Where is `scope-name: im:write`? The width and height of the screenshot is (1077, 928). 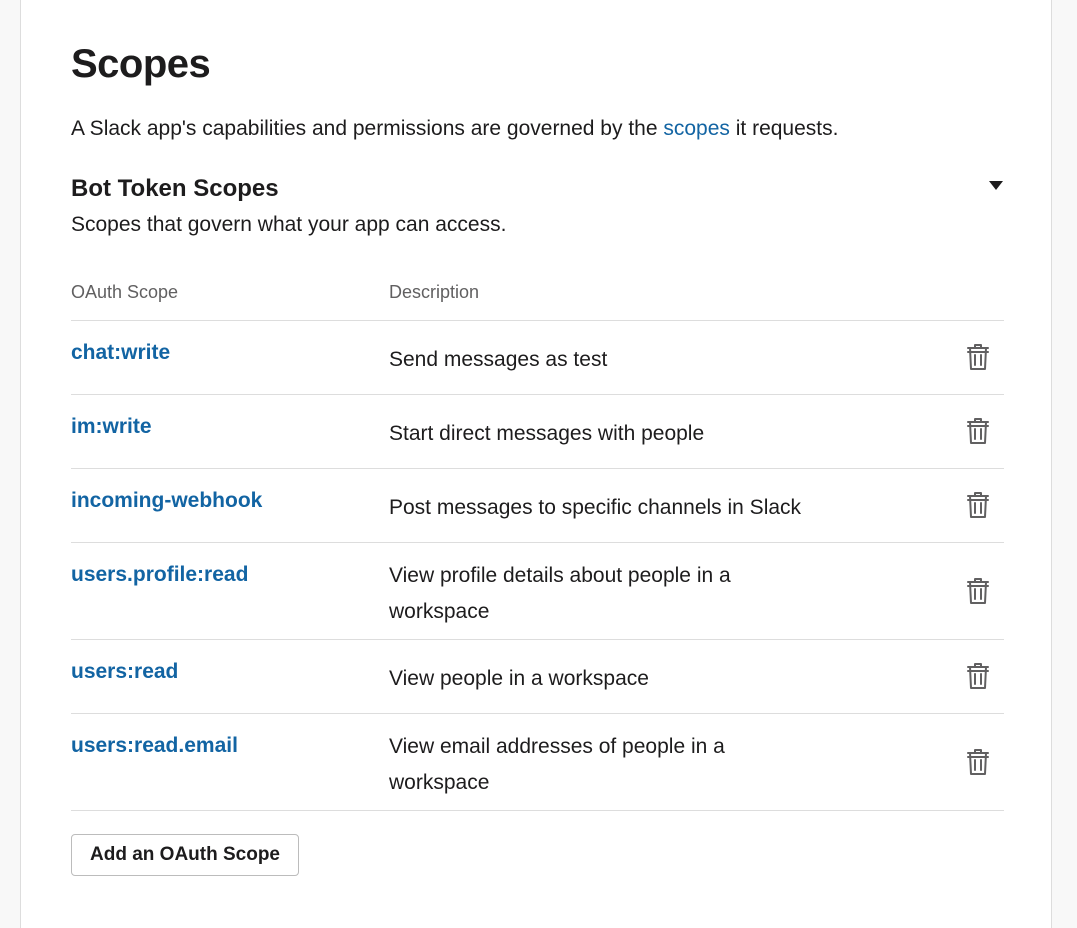
scope-name: im:write is located at coordinates (111, 427).